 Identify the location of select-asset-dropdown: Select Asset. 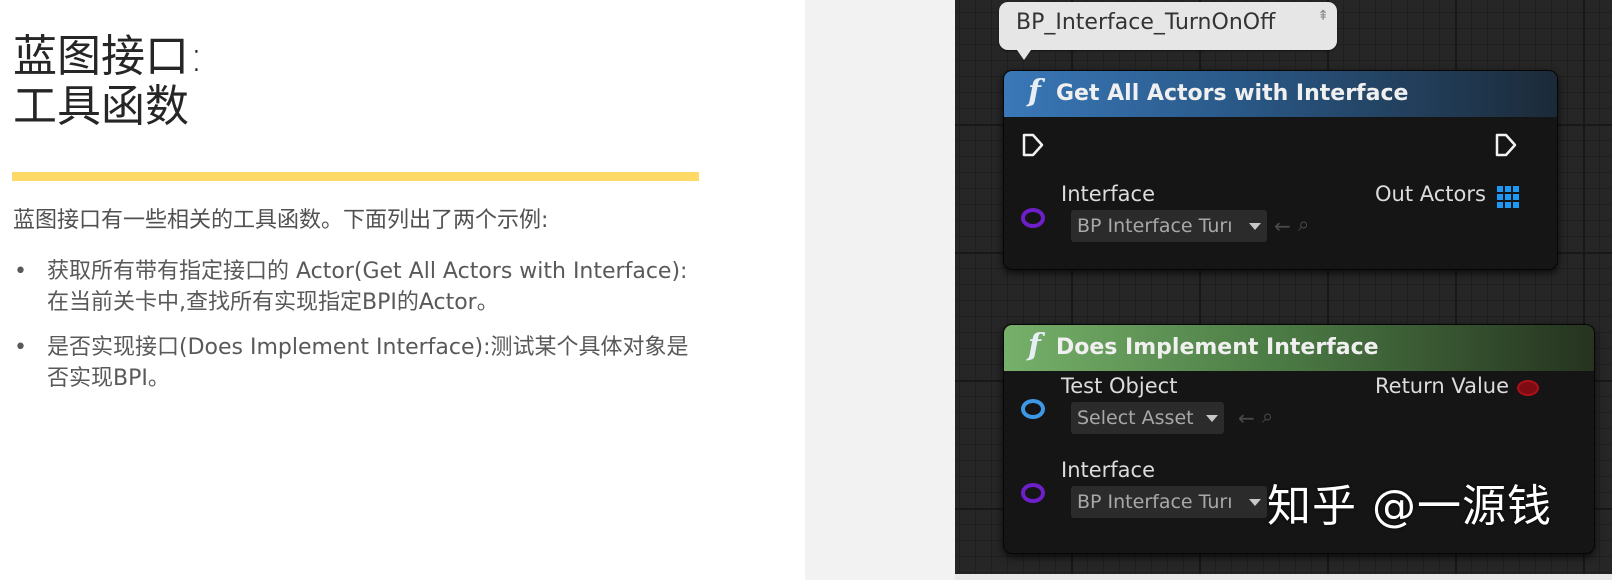
(1147, 418).